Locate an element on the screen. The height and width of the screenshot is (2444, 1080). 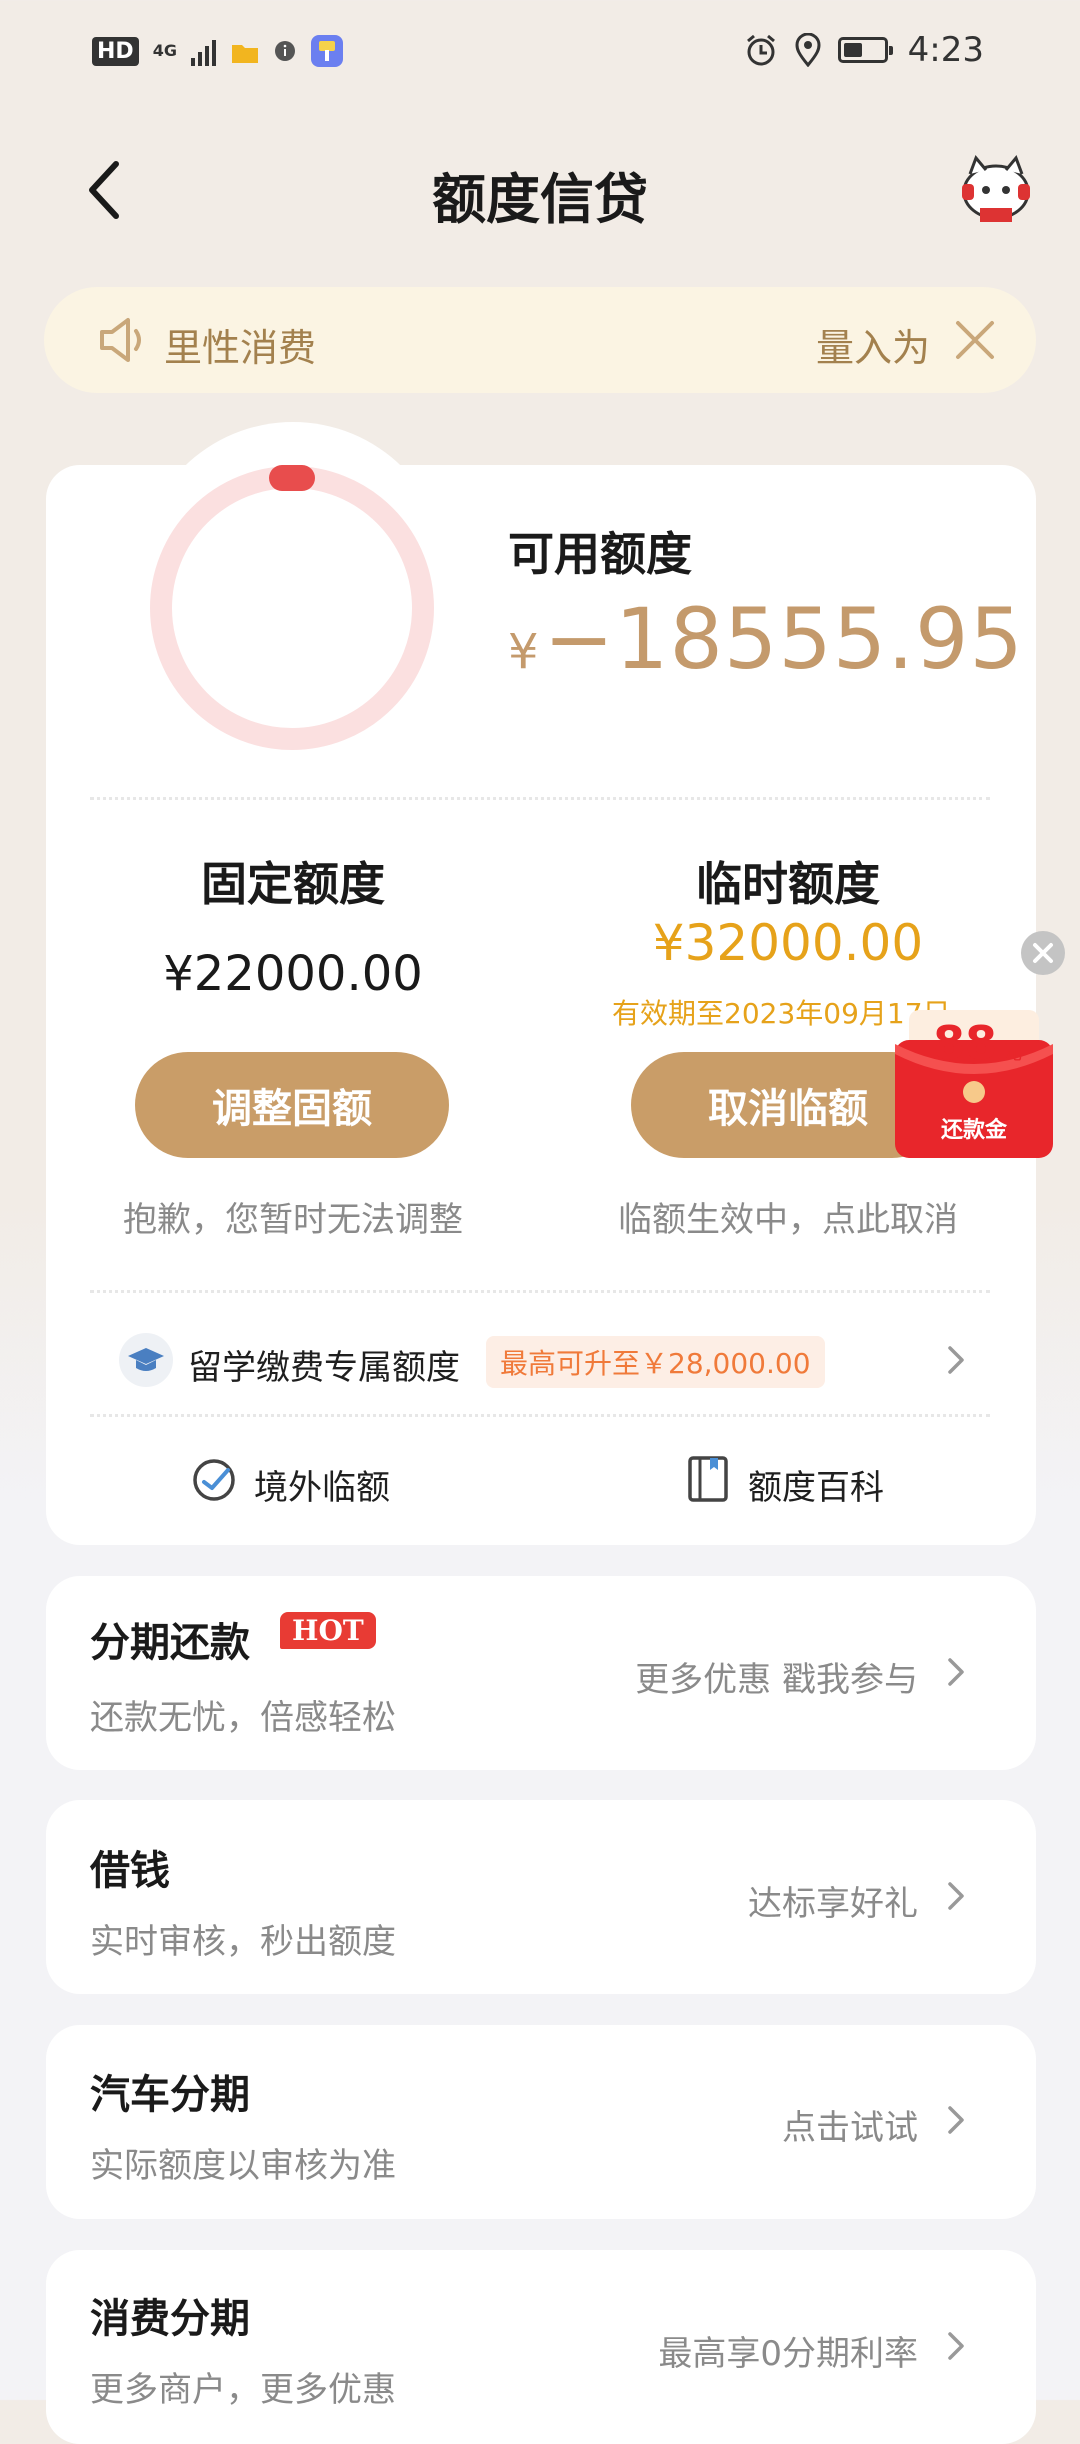
hot-badge: HOT is located at coordinates (328, 1630).